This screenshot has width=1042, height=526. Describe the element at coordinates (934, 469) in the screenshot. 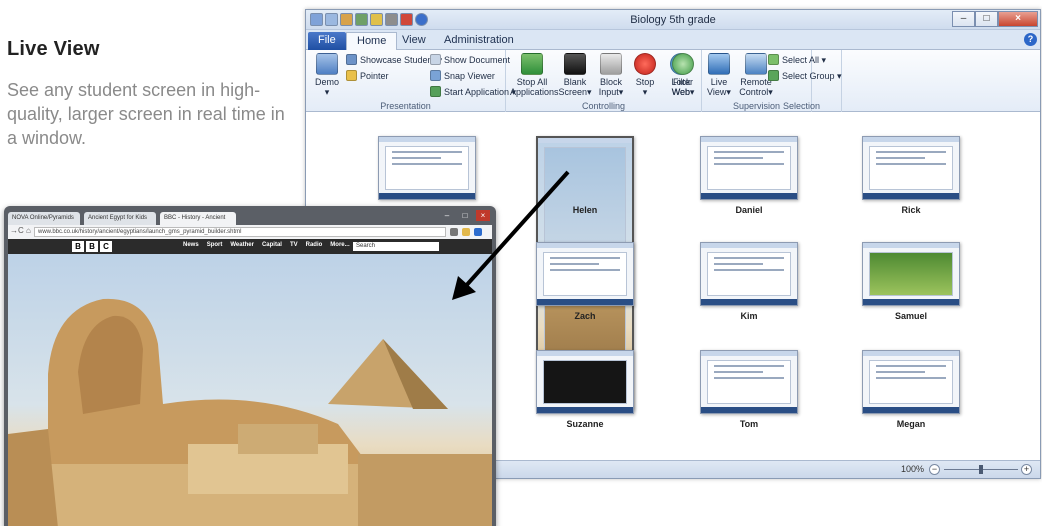

I see `zoom-out-button: −` at that location.